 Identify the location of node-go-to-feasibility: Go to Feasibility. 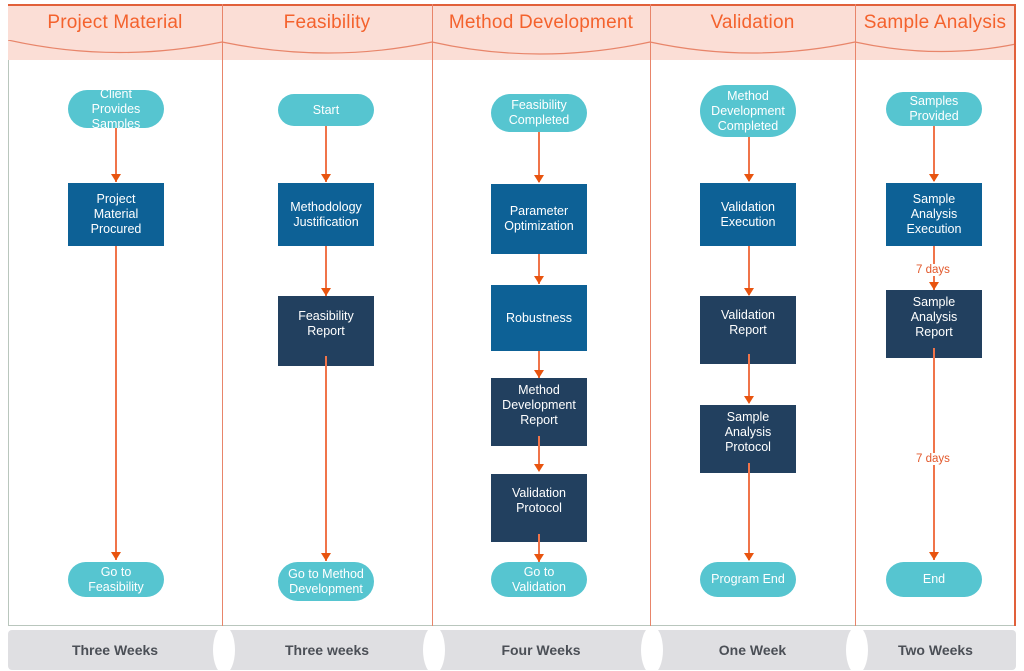
(116, 579).